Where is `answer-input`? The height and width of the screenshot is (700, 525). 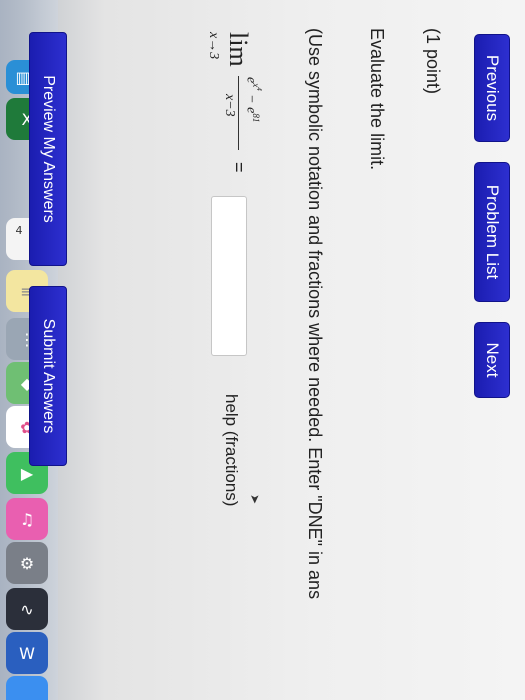
answer-input is located at coordinates (229, 276).